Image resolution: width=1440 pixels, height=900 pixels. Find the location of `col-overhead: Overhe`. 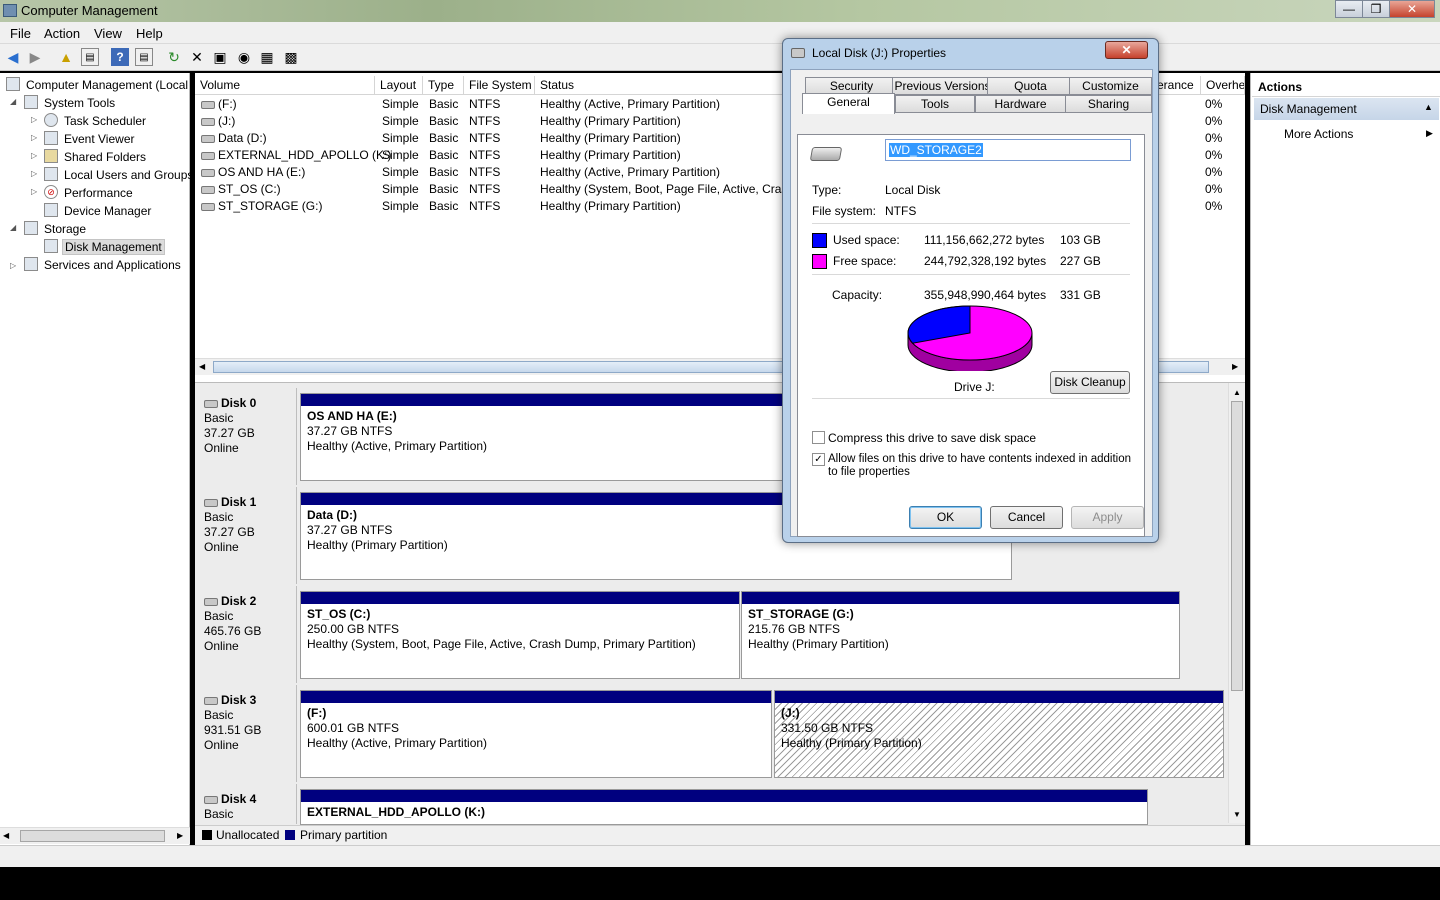

col-overhead: Overhe is located at coordinates (1223, 85).